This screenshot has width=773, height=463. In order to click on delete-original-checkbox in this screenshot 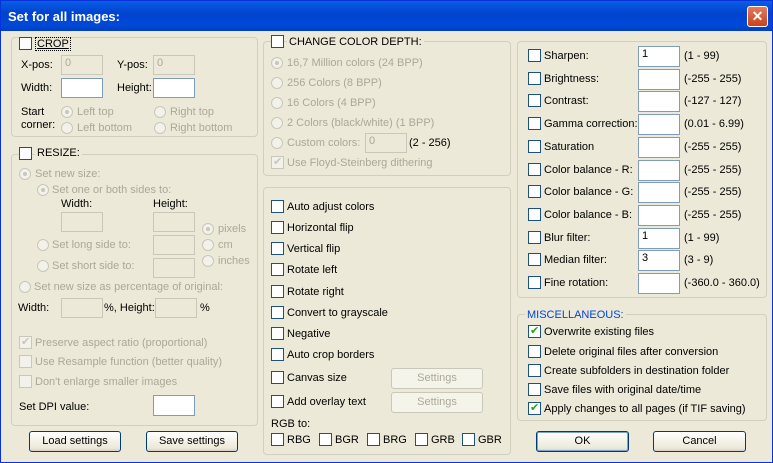, I will do `click(534, 351)`.